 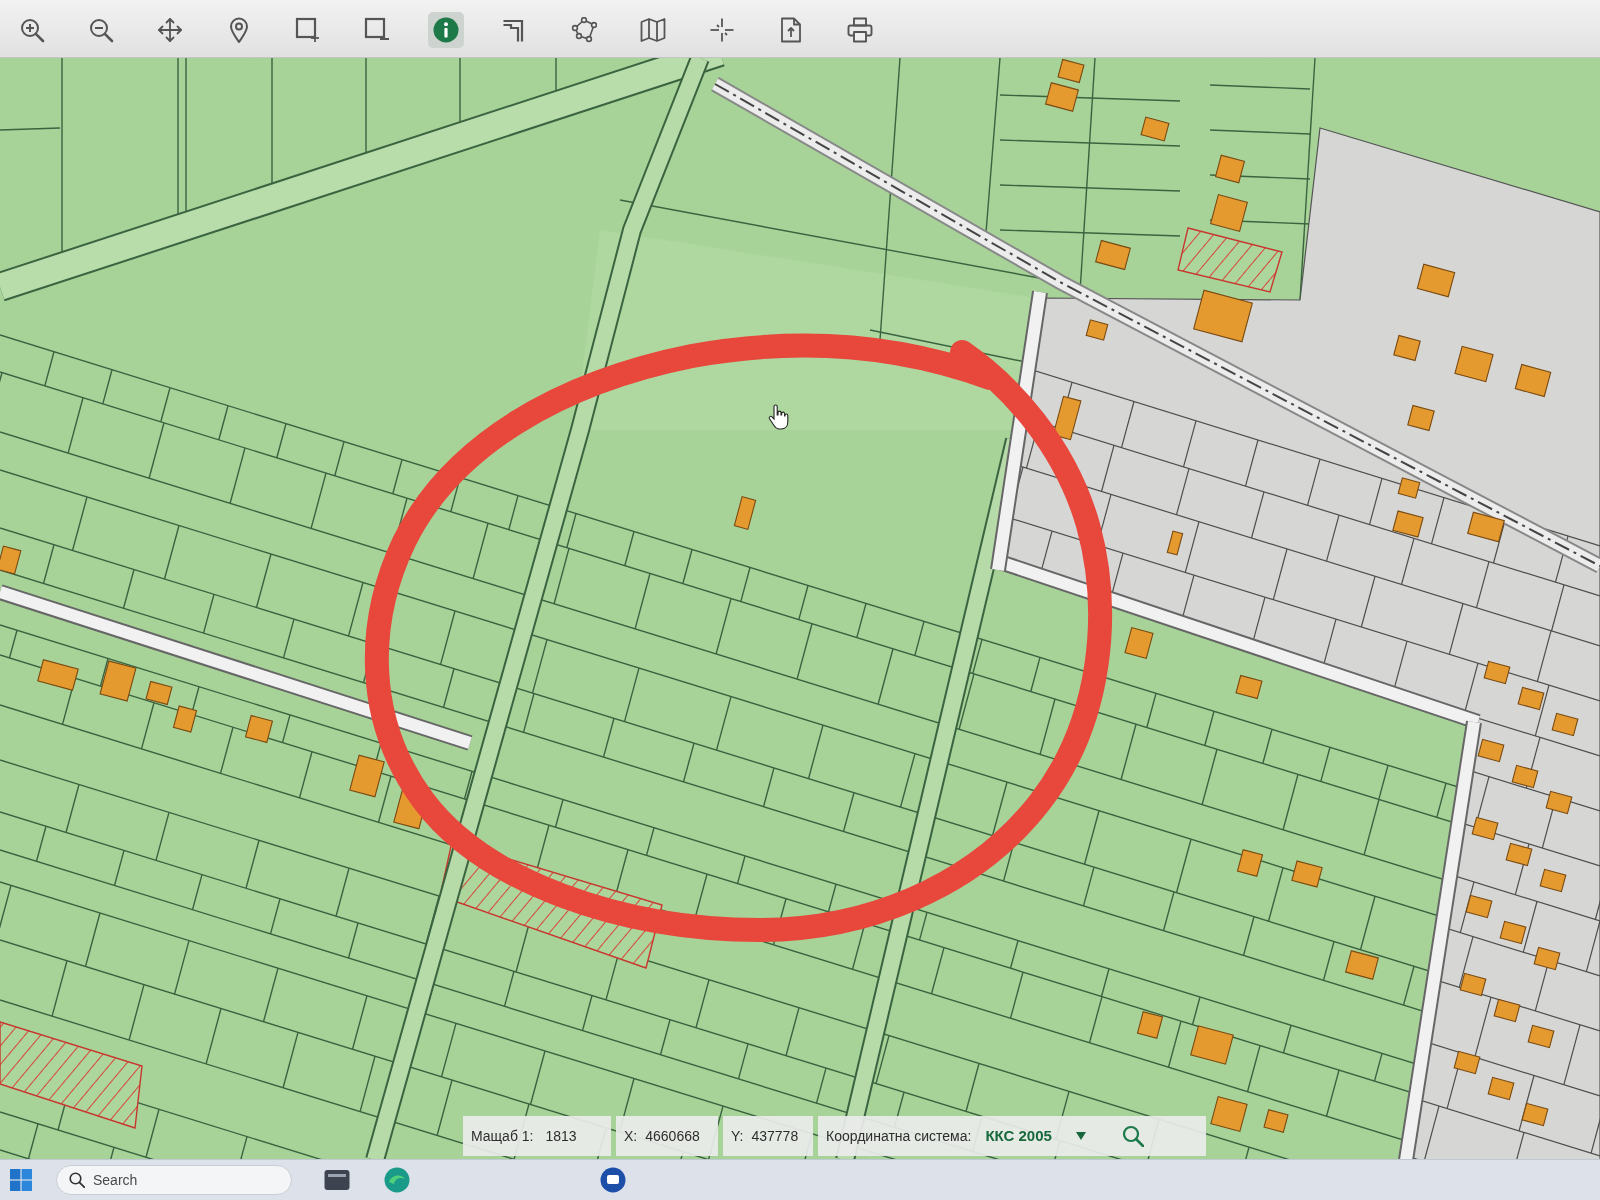 What do you see at coordinates (775, 1136) in the screenshot?
I see `y-coordinate-value: 437778` at bounding box center [775, 1136].